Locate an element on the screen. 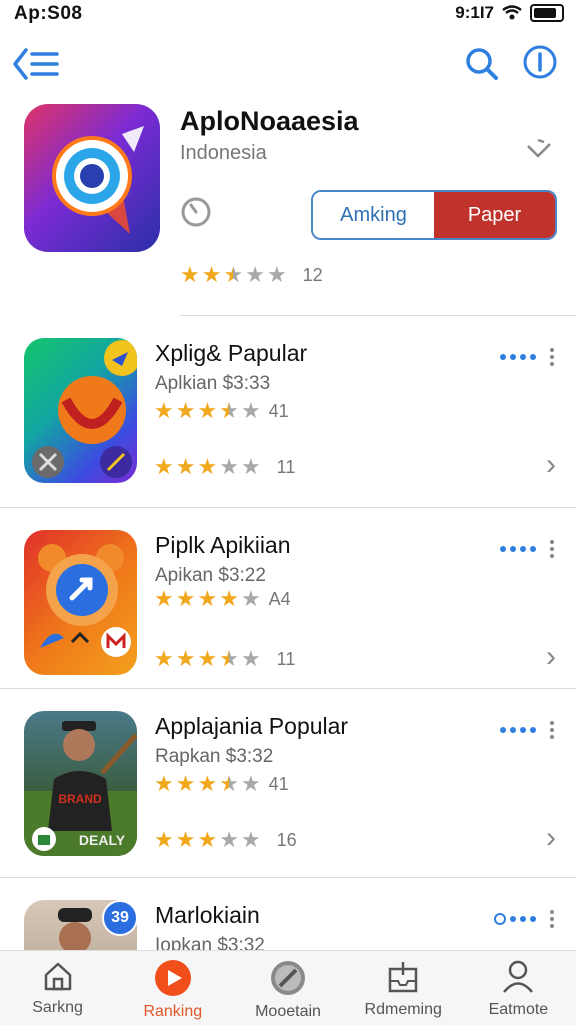  play-icon is located at coordinates (172, 978).